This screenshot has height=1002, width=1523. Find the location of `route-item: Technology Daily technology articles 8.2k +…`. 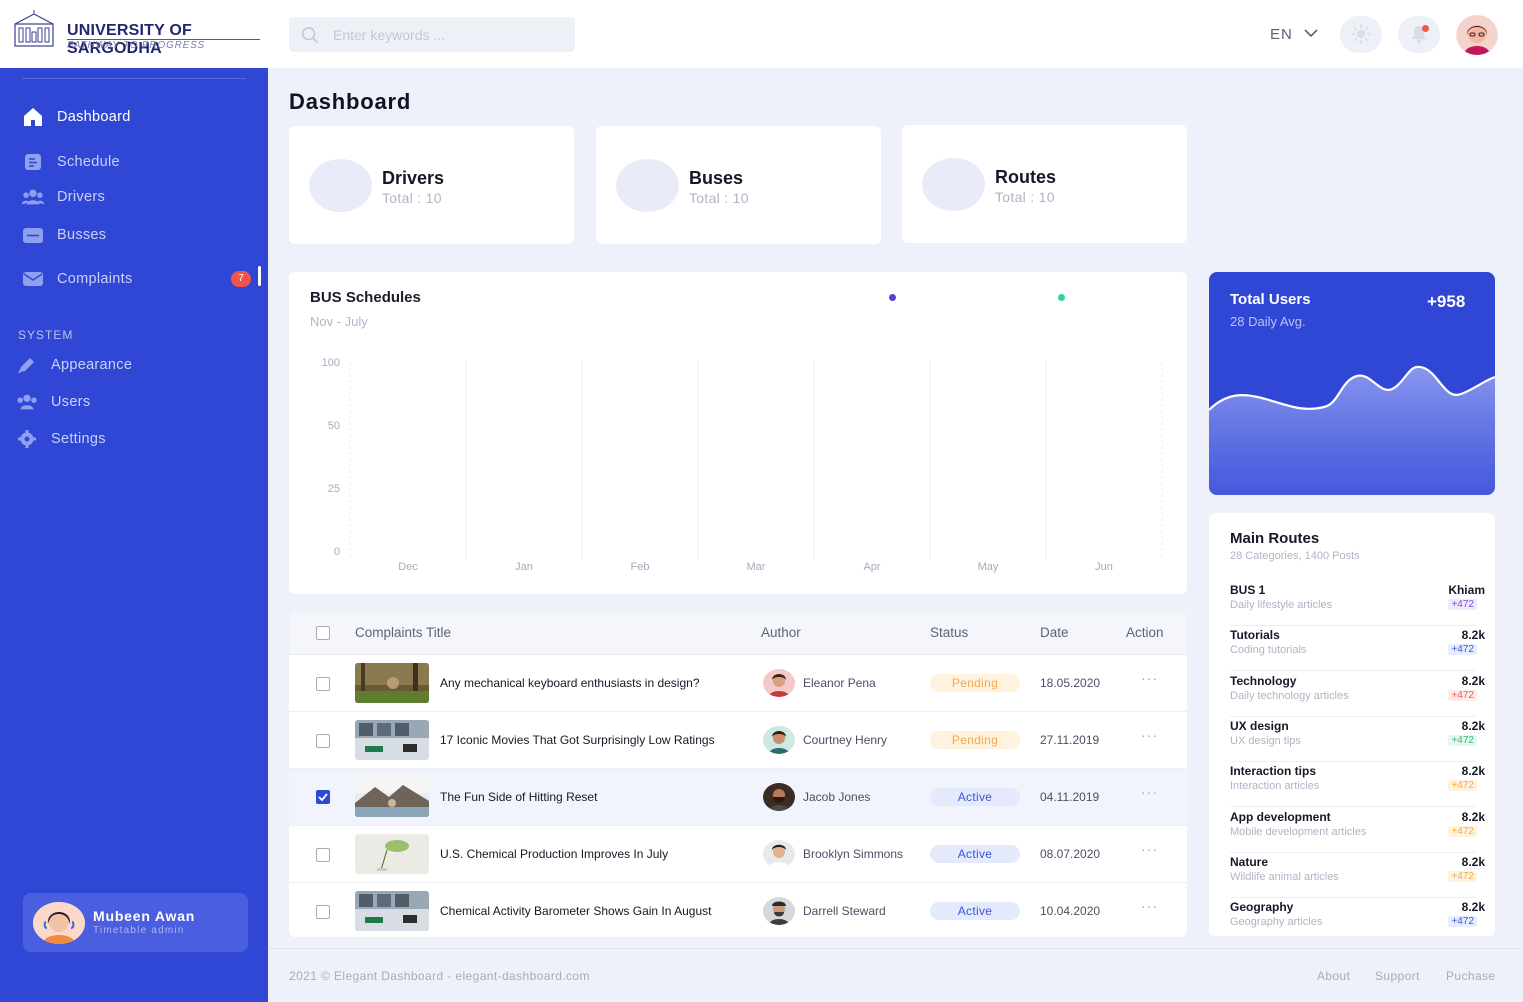

route-item: Technology Daily technology articles 8.2k +… is located at coordinates (1357, 696).